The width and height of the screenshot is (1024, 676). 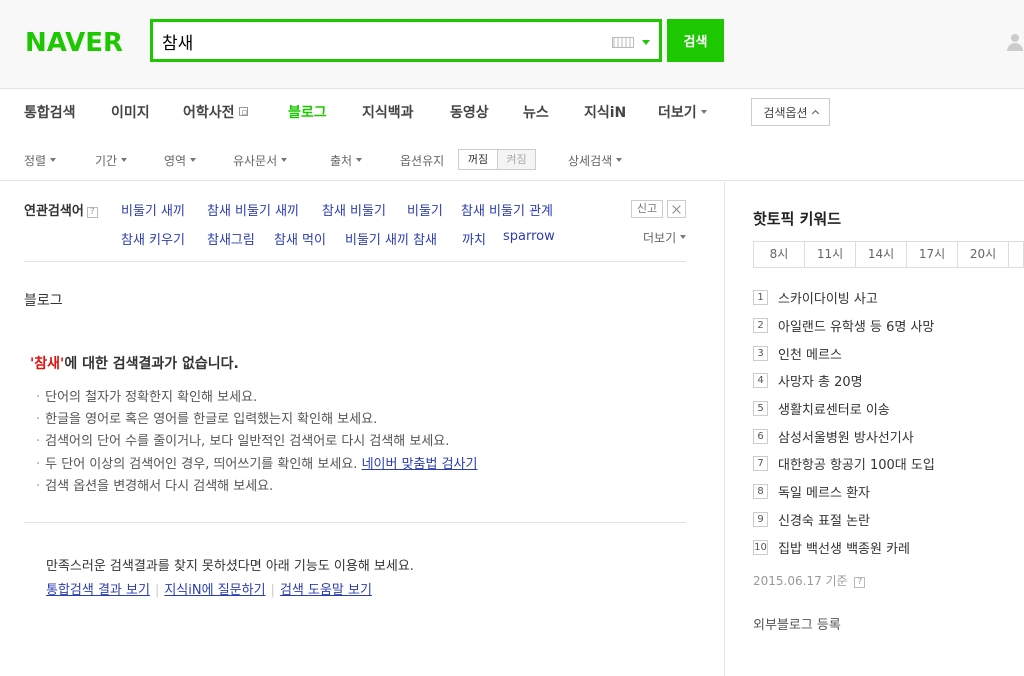 What do you see at coordinates (828, 297) in the screenshot?
I see `hot-topic-text: 스카이다이빙 사고` at bounding box center [828, 297].